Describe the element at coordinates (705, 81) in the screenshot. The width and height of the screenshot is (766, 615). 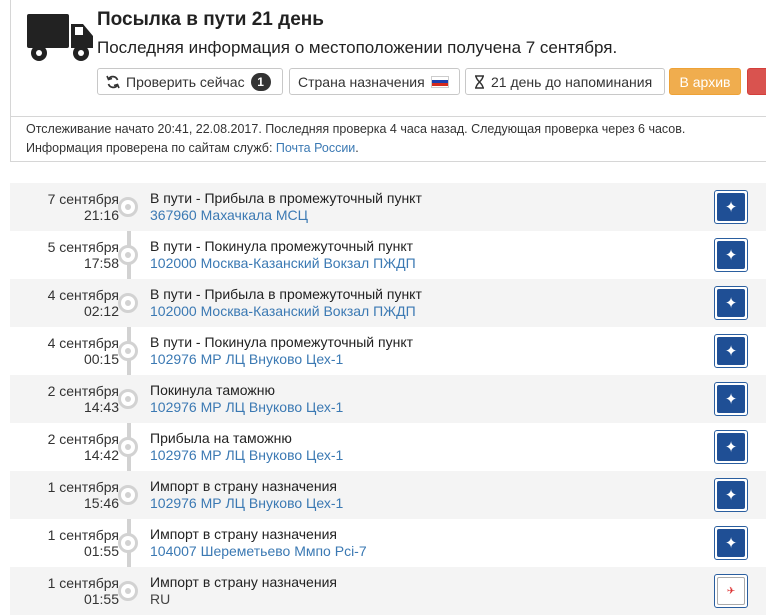
I see `archive-button: В архив` at that location.